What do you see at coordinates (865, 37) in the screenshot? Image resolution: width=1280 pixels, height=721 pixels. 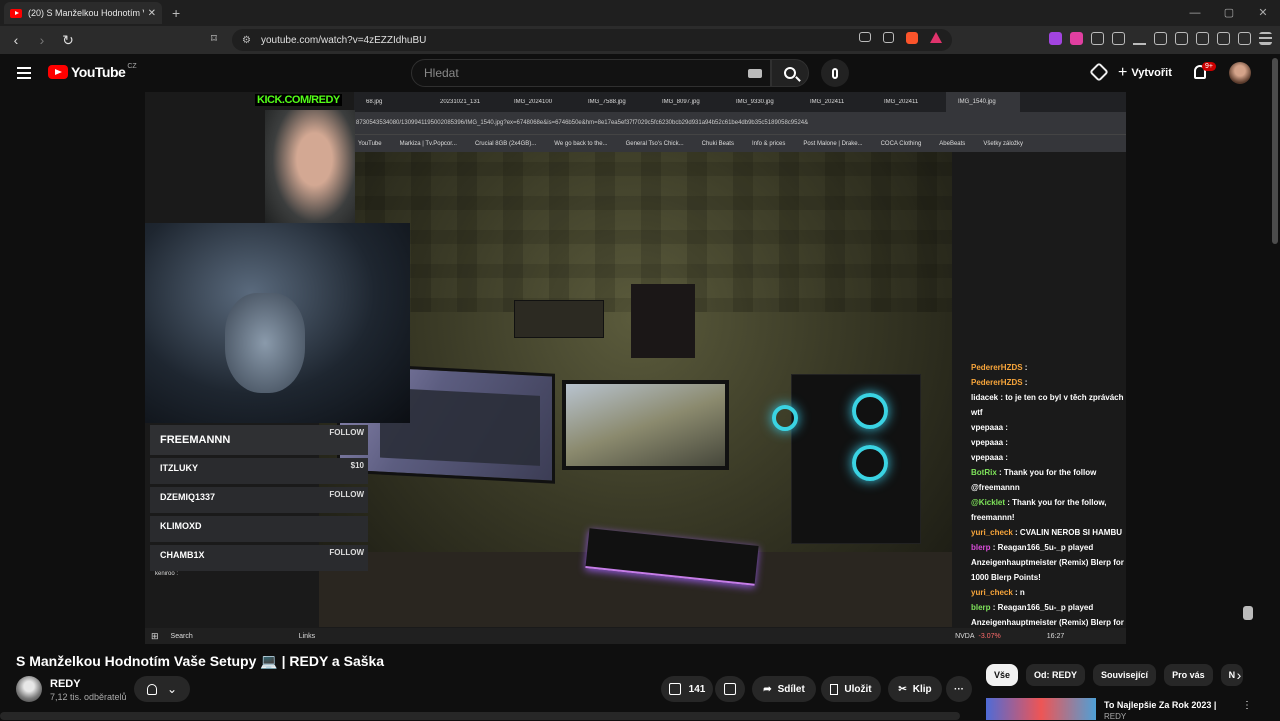 I see `screenshot-icon` at bounding box center [865, 37].